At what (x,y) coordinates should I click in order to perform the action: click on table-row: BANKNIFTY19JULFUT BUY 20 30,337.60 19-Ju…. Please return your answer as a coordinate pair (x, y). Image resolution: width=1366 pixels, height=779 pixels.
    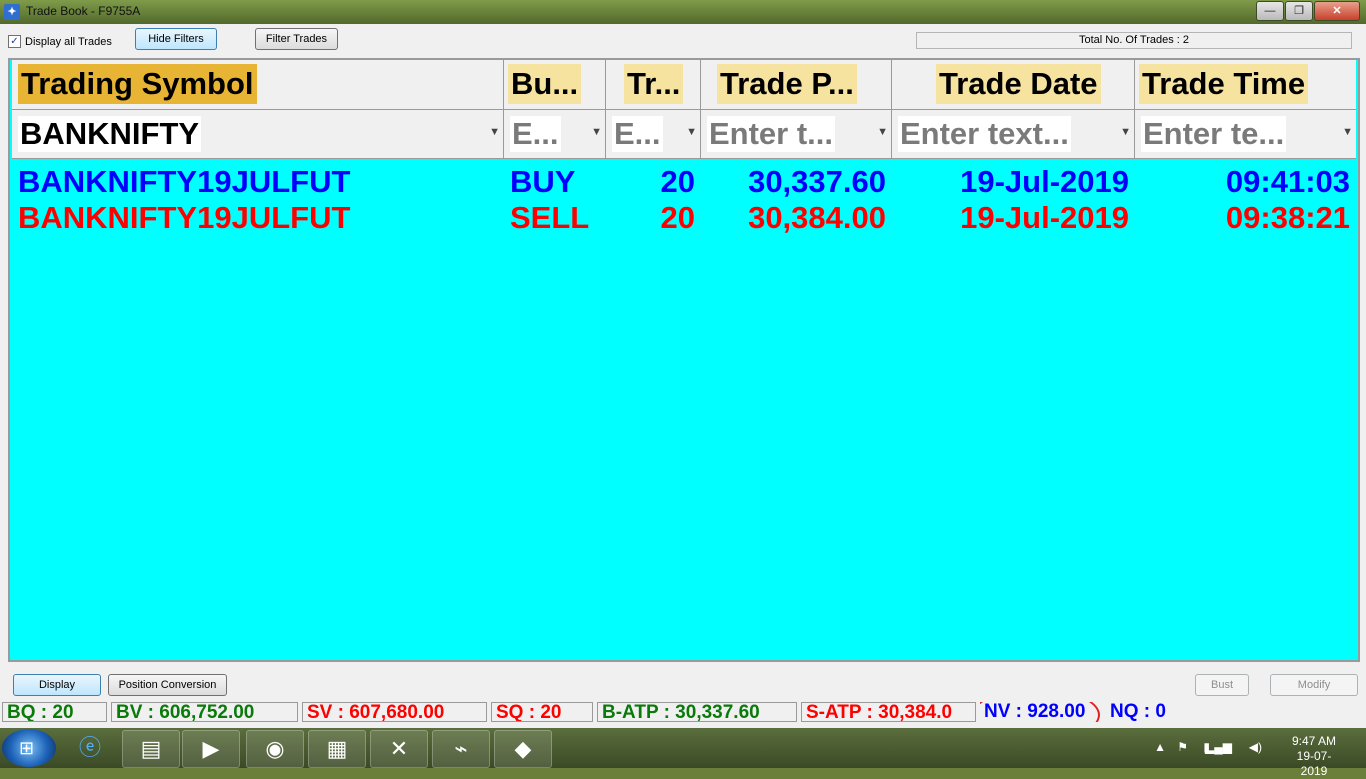
    Looking at the image, I should click on (684, 182).